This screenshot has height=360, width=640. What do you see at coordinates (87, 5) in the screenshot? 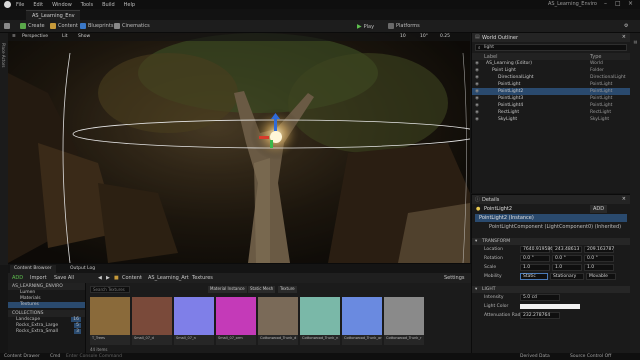
I see `menu-tools: Tools` at bounding box center [87, 5].